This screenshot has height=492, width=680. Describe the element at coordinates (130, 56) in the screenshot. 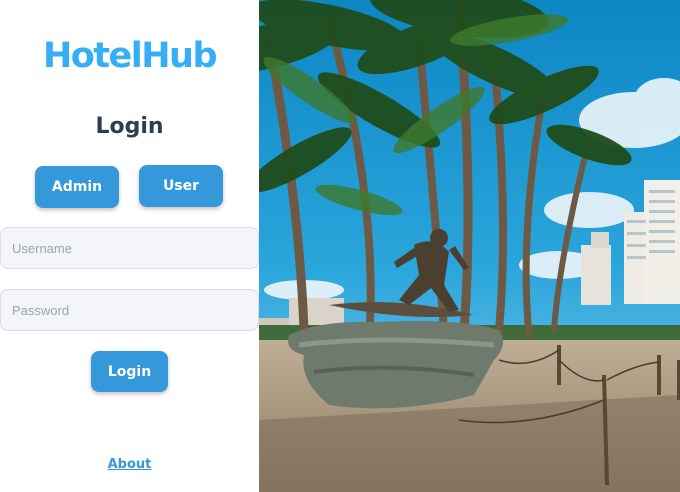

I see `brand-logo: HotelHub` at that location.